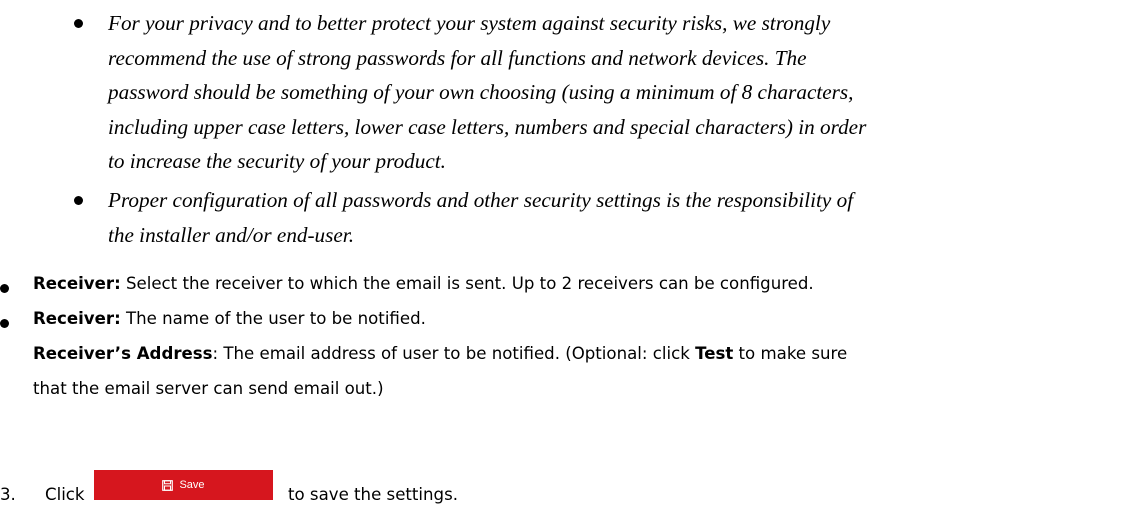  What do you see at coordinates (273, 318) in the screenshot?
I see `receiver-description: The name of the user to be notified.` at bounding box center [273, 318].